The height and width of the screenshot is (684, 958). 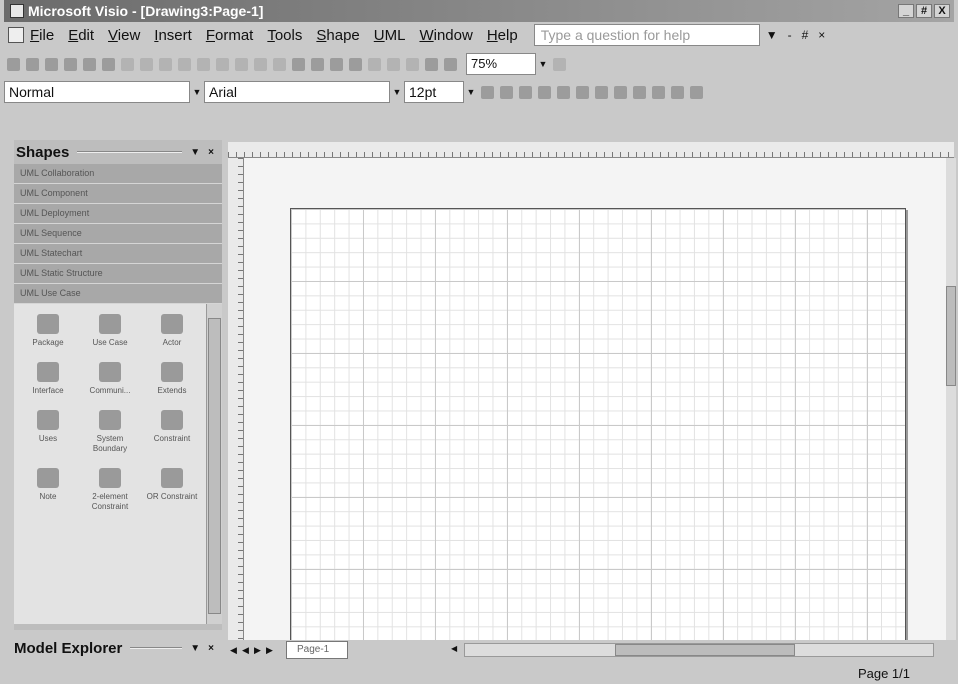 I want to click on font-dropdown-icon: ▼, so click(x=397, y=92).